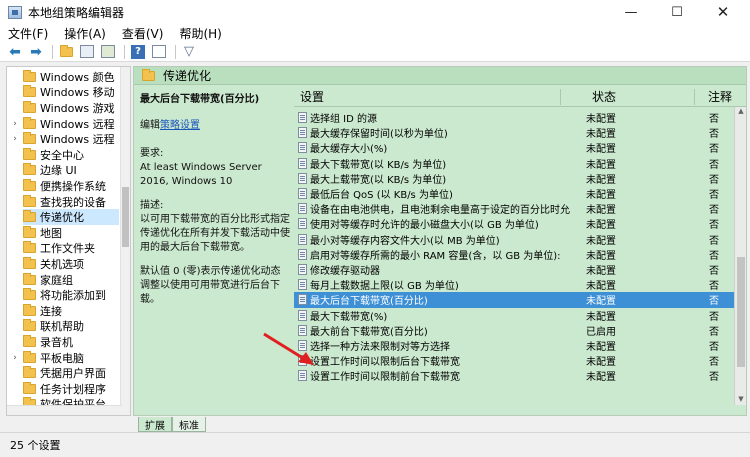  Describe the element at coordinates (71, 311) in the screenshot. I see `tree-item: 连接` at that location.